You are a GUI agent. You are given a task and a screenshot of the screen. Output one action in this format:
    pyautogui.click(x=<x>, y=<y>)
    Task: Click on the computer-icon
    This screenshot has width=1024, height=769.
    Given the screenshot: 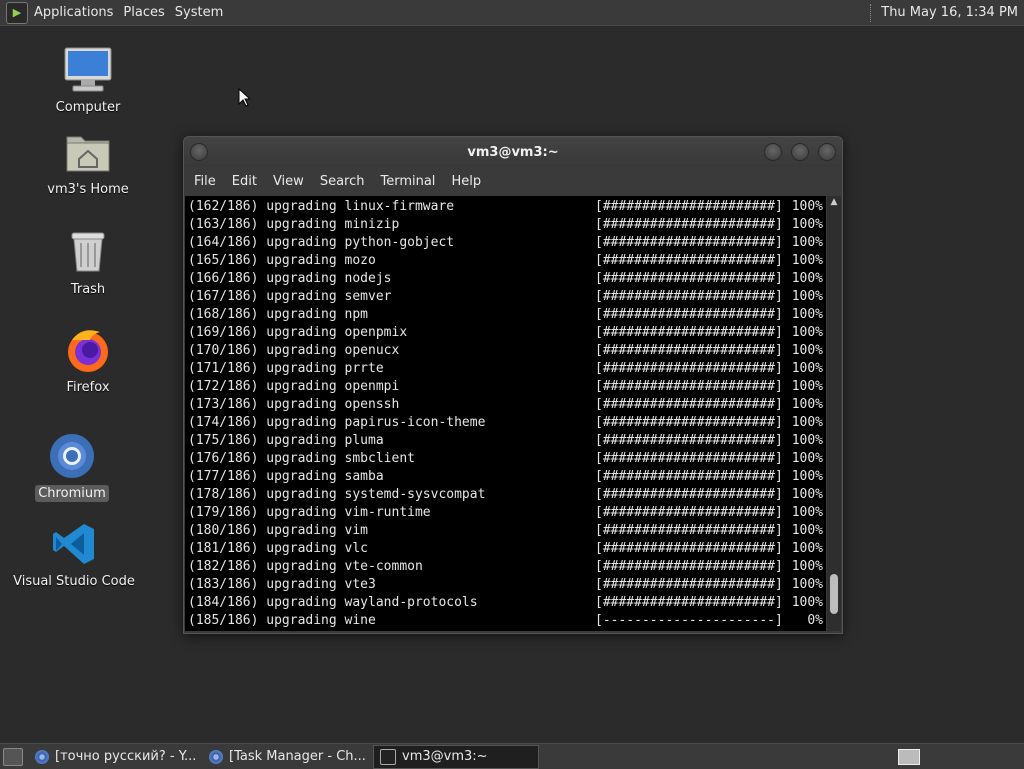 What is the action you would take?
    pyautogui.click(x=88, y=70)
    